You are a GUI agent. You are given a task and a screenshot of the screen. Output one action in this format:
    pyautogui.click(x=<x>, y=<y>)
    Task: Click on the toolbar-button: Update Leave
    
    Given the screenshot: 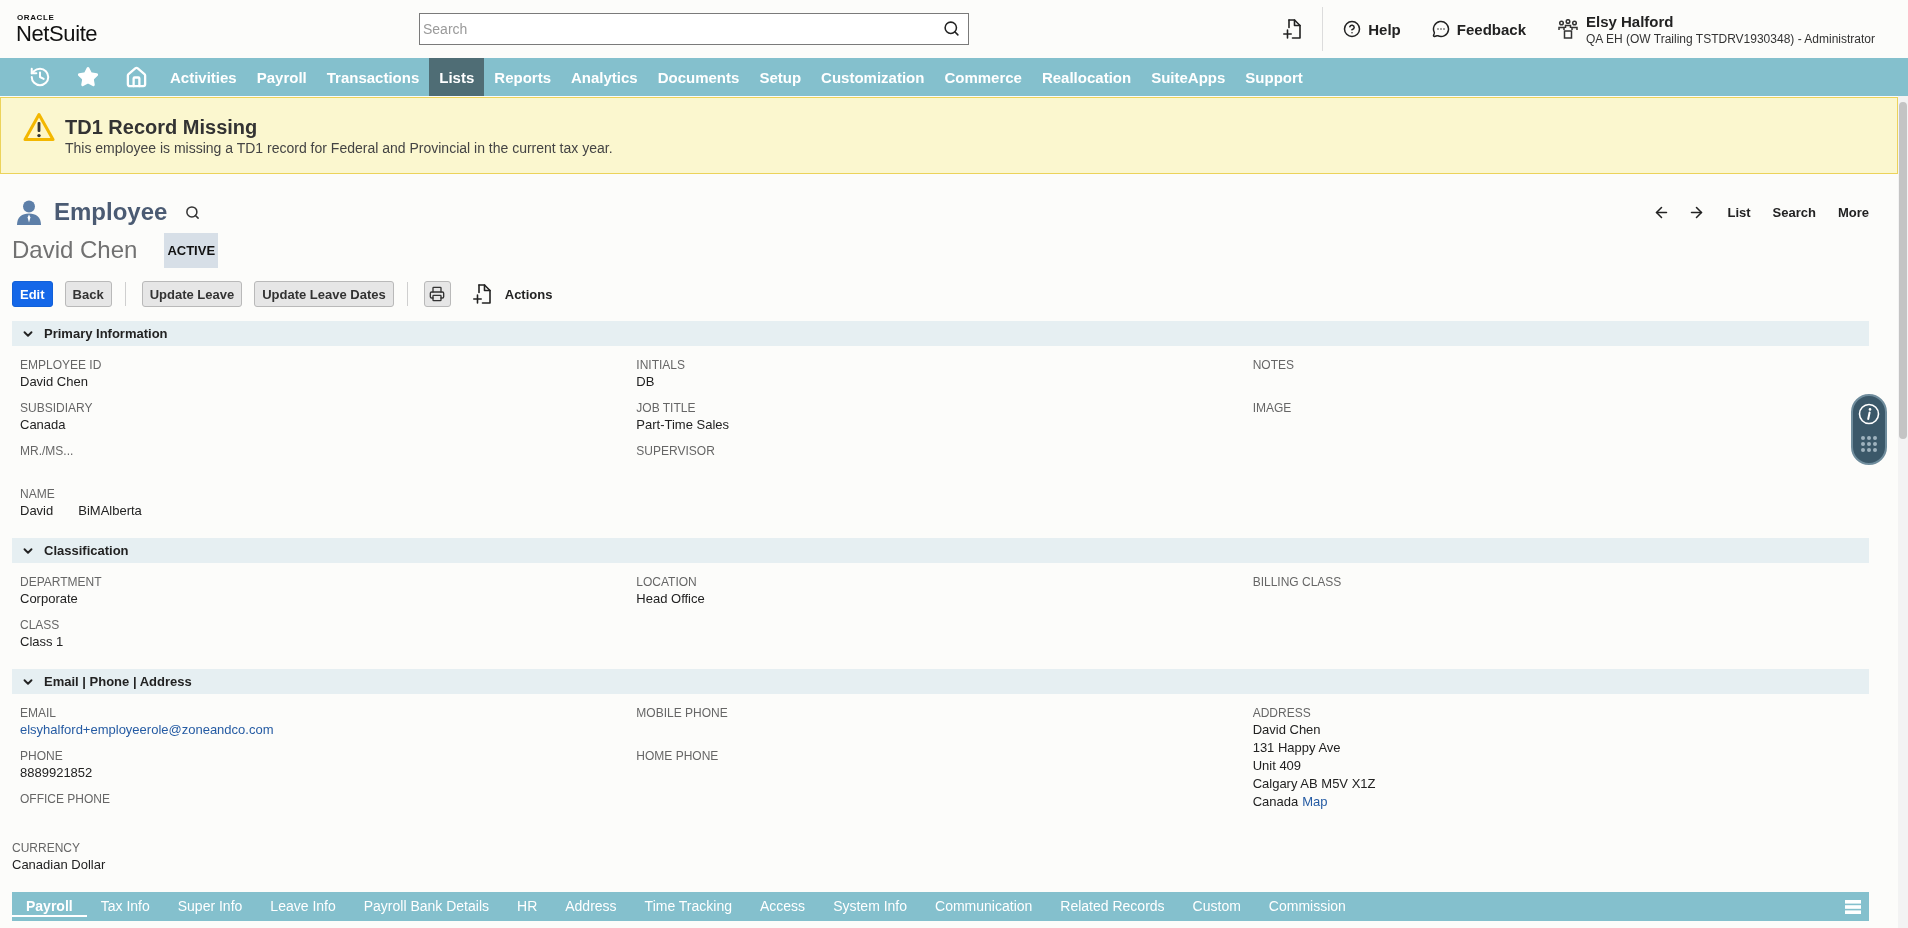 What is the action you would take?
    pyautogui.click(x=192, y=294)
    